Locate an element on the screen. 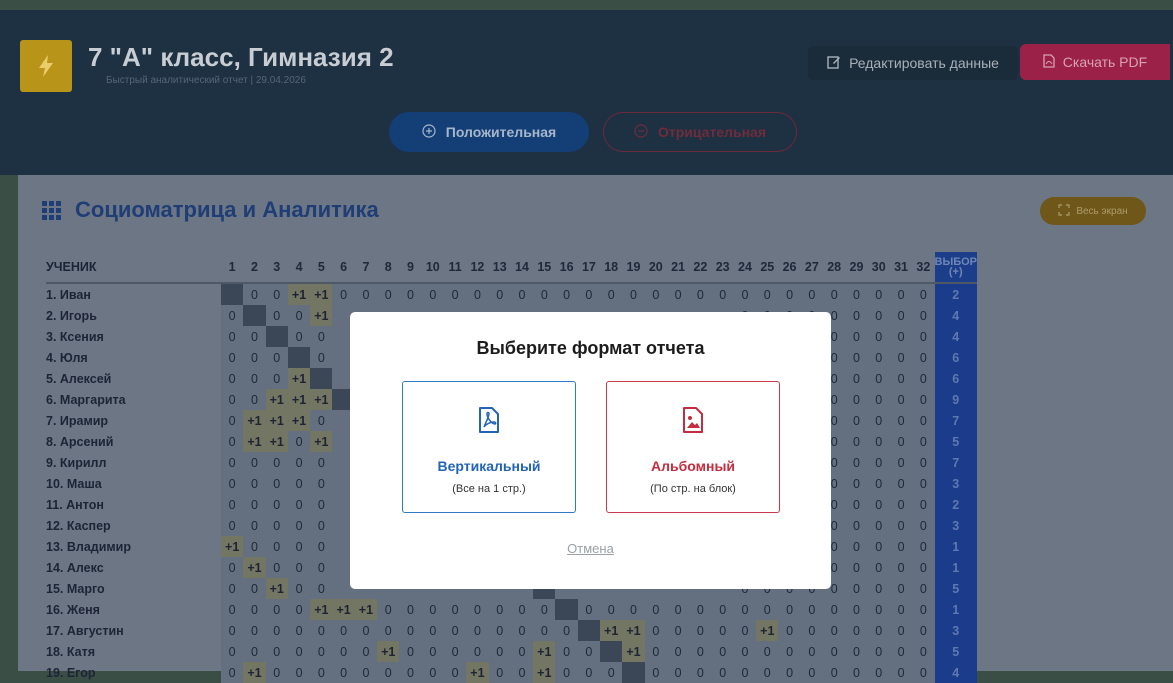  student-name: 7. Ирамир is located at coordinates (77, 420).